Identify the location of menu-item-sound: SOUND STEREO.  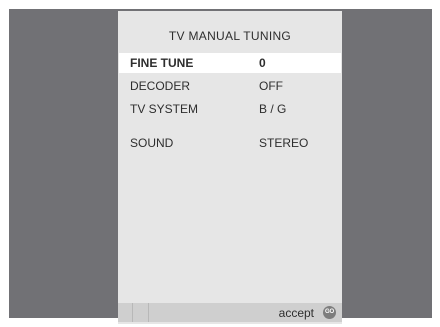
(230, 143).